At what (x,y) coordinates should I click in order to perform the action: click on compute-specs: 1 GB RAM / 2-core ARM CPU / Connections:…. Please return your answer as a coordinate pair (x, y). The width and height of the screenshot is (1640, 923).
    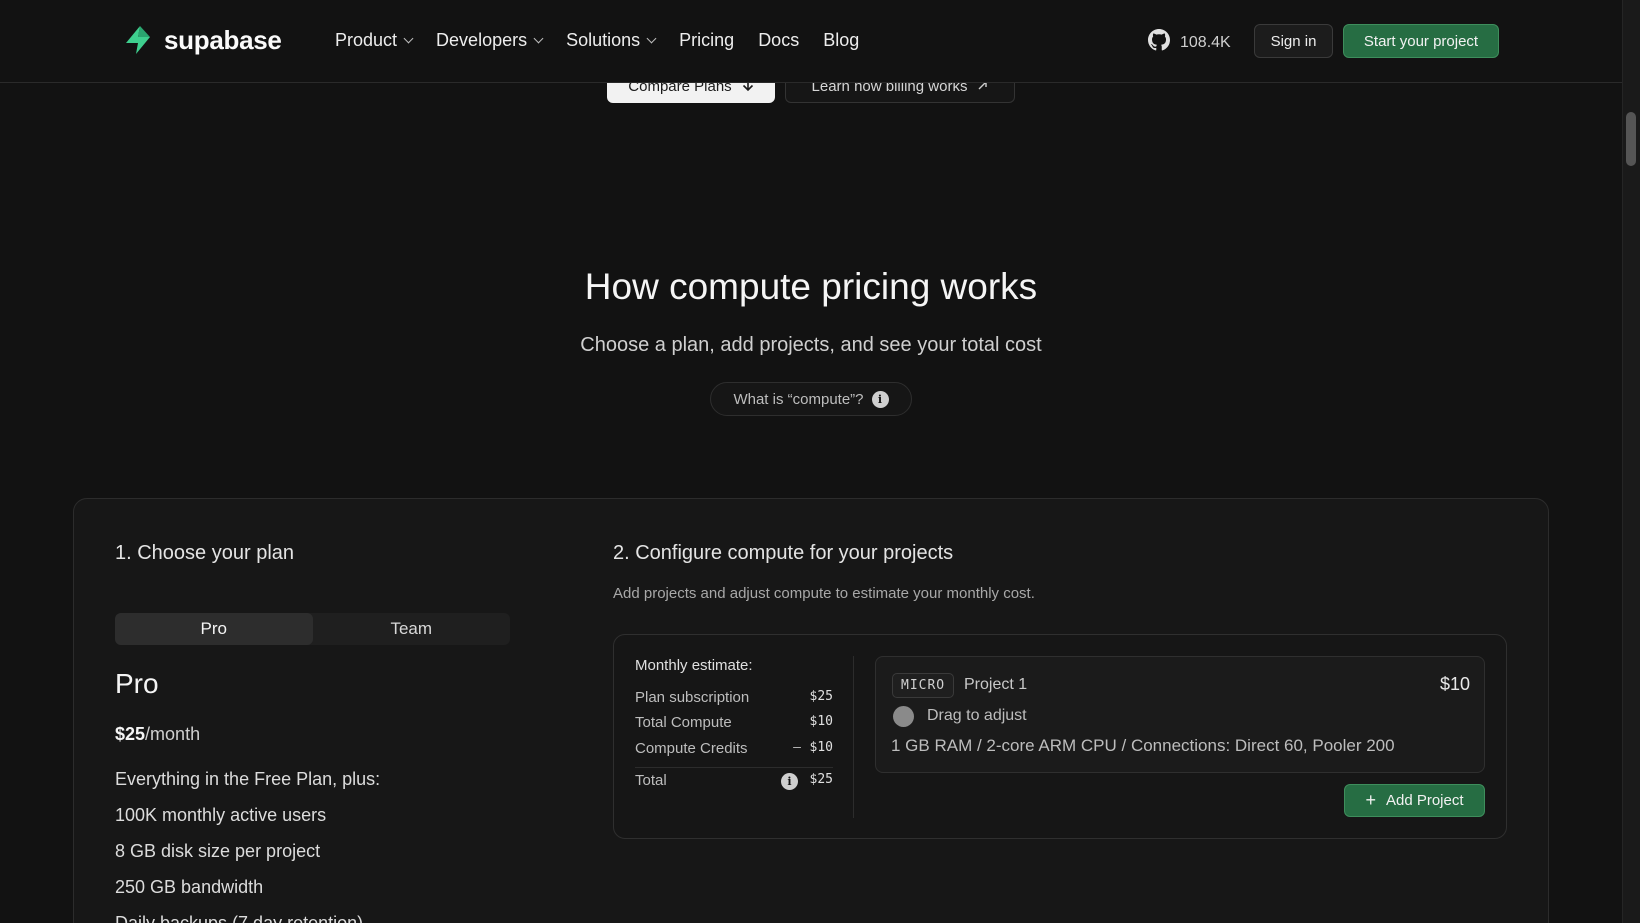
    Looking at the image, I should click on (1143, 745).